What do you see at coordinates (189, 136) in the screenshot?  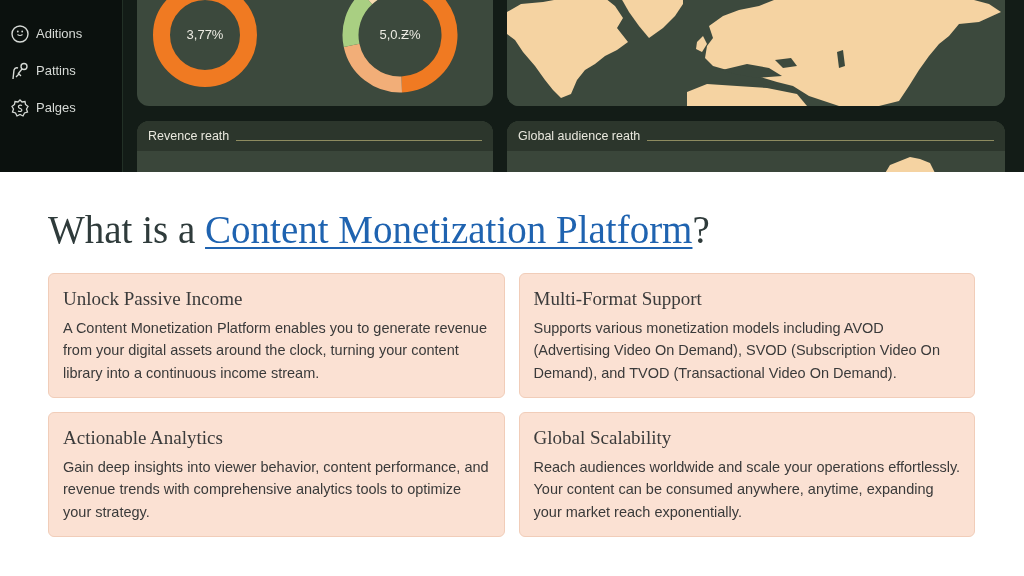 I see `panel-title: Revence reath` at bounding box center [189, 136].